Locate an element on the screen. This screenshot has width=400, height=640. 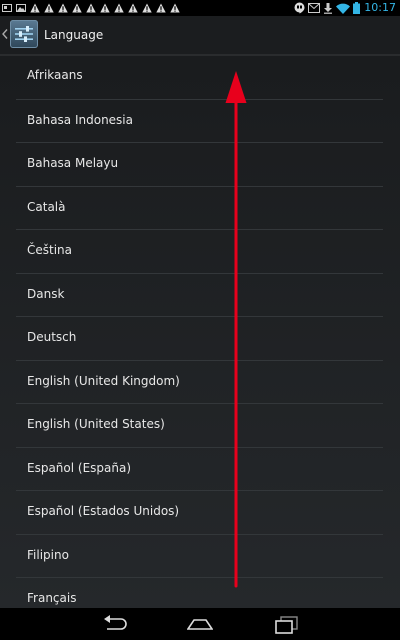
language-list-item: Français is located at coordinates (199, 593).